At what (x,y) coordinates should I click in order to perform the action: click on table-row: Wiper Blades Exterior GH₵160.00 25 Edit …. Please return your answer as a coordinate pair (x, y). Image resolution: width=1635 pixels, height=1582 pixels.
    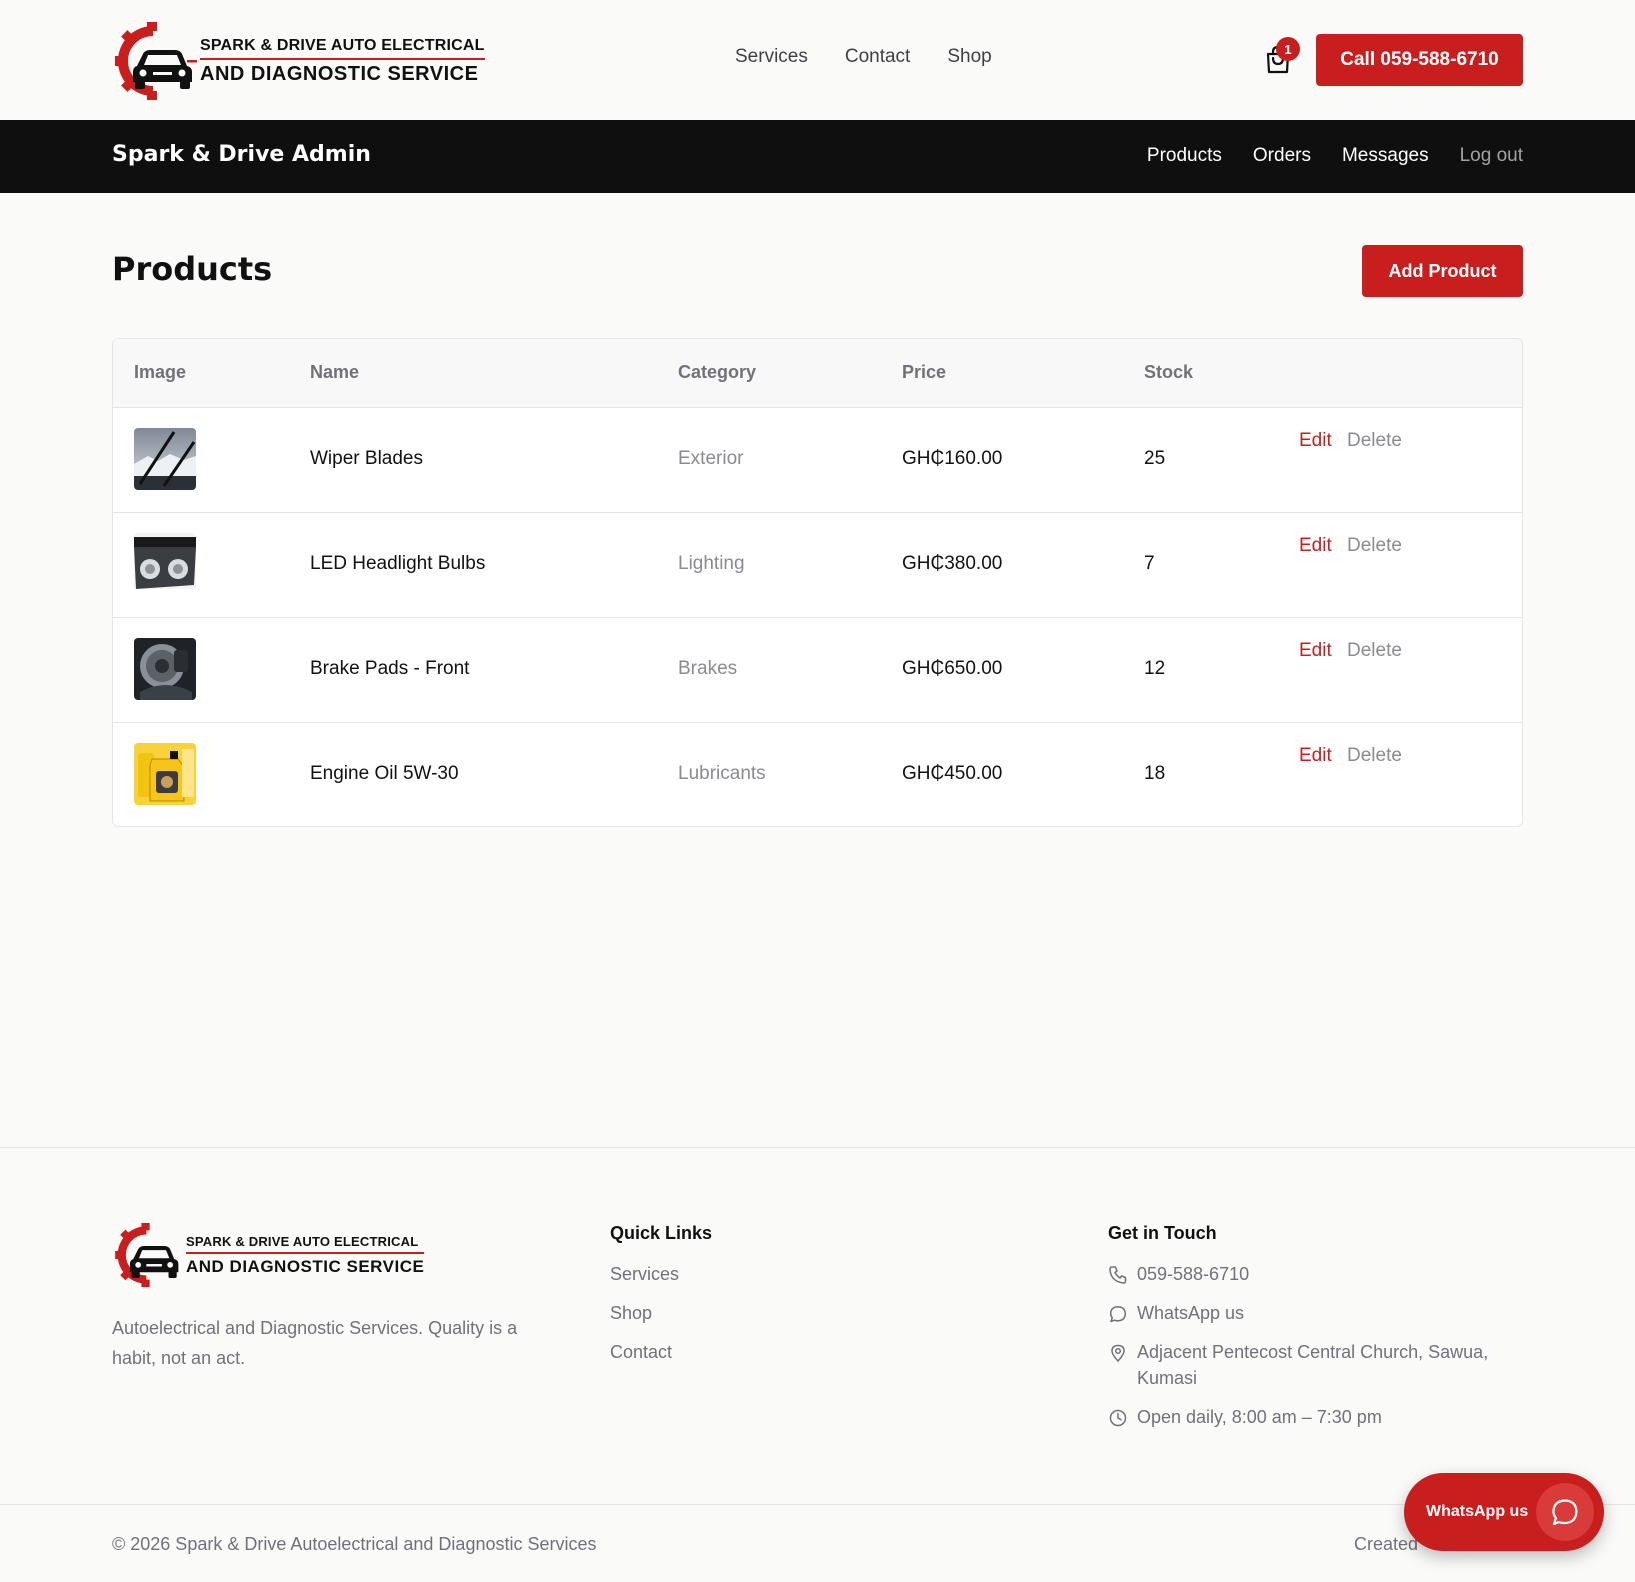
    Looking at the image, I should click on (817, 460).